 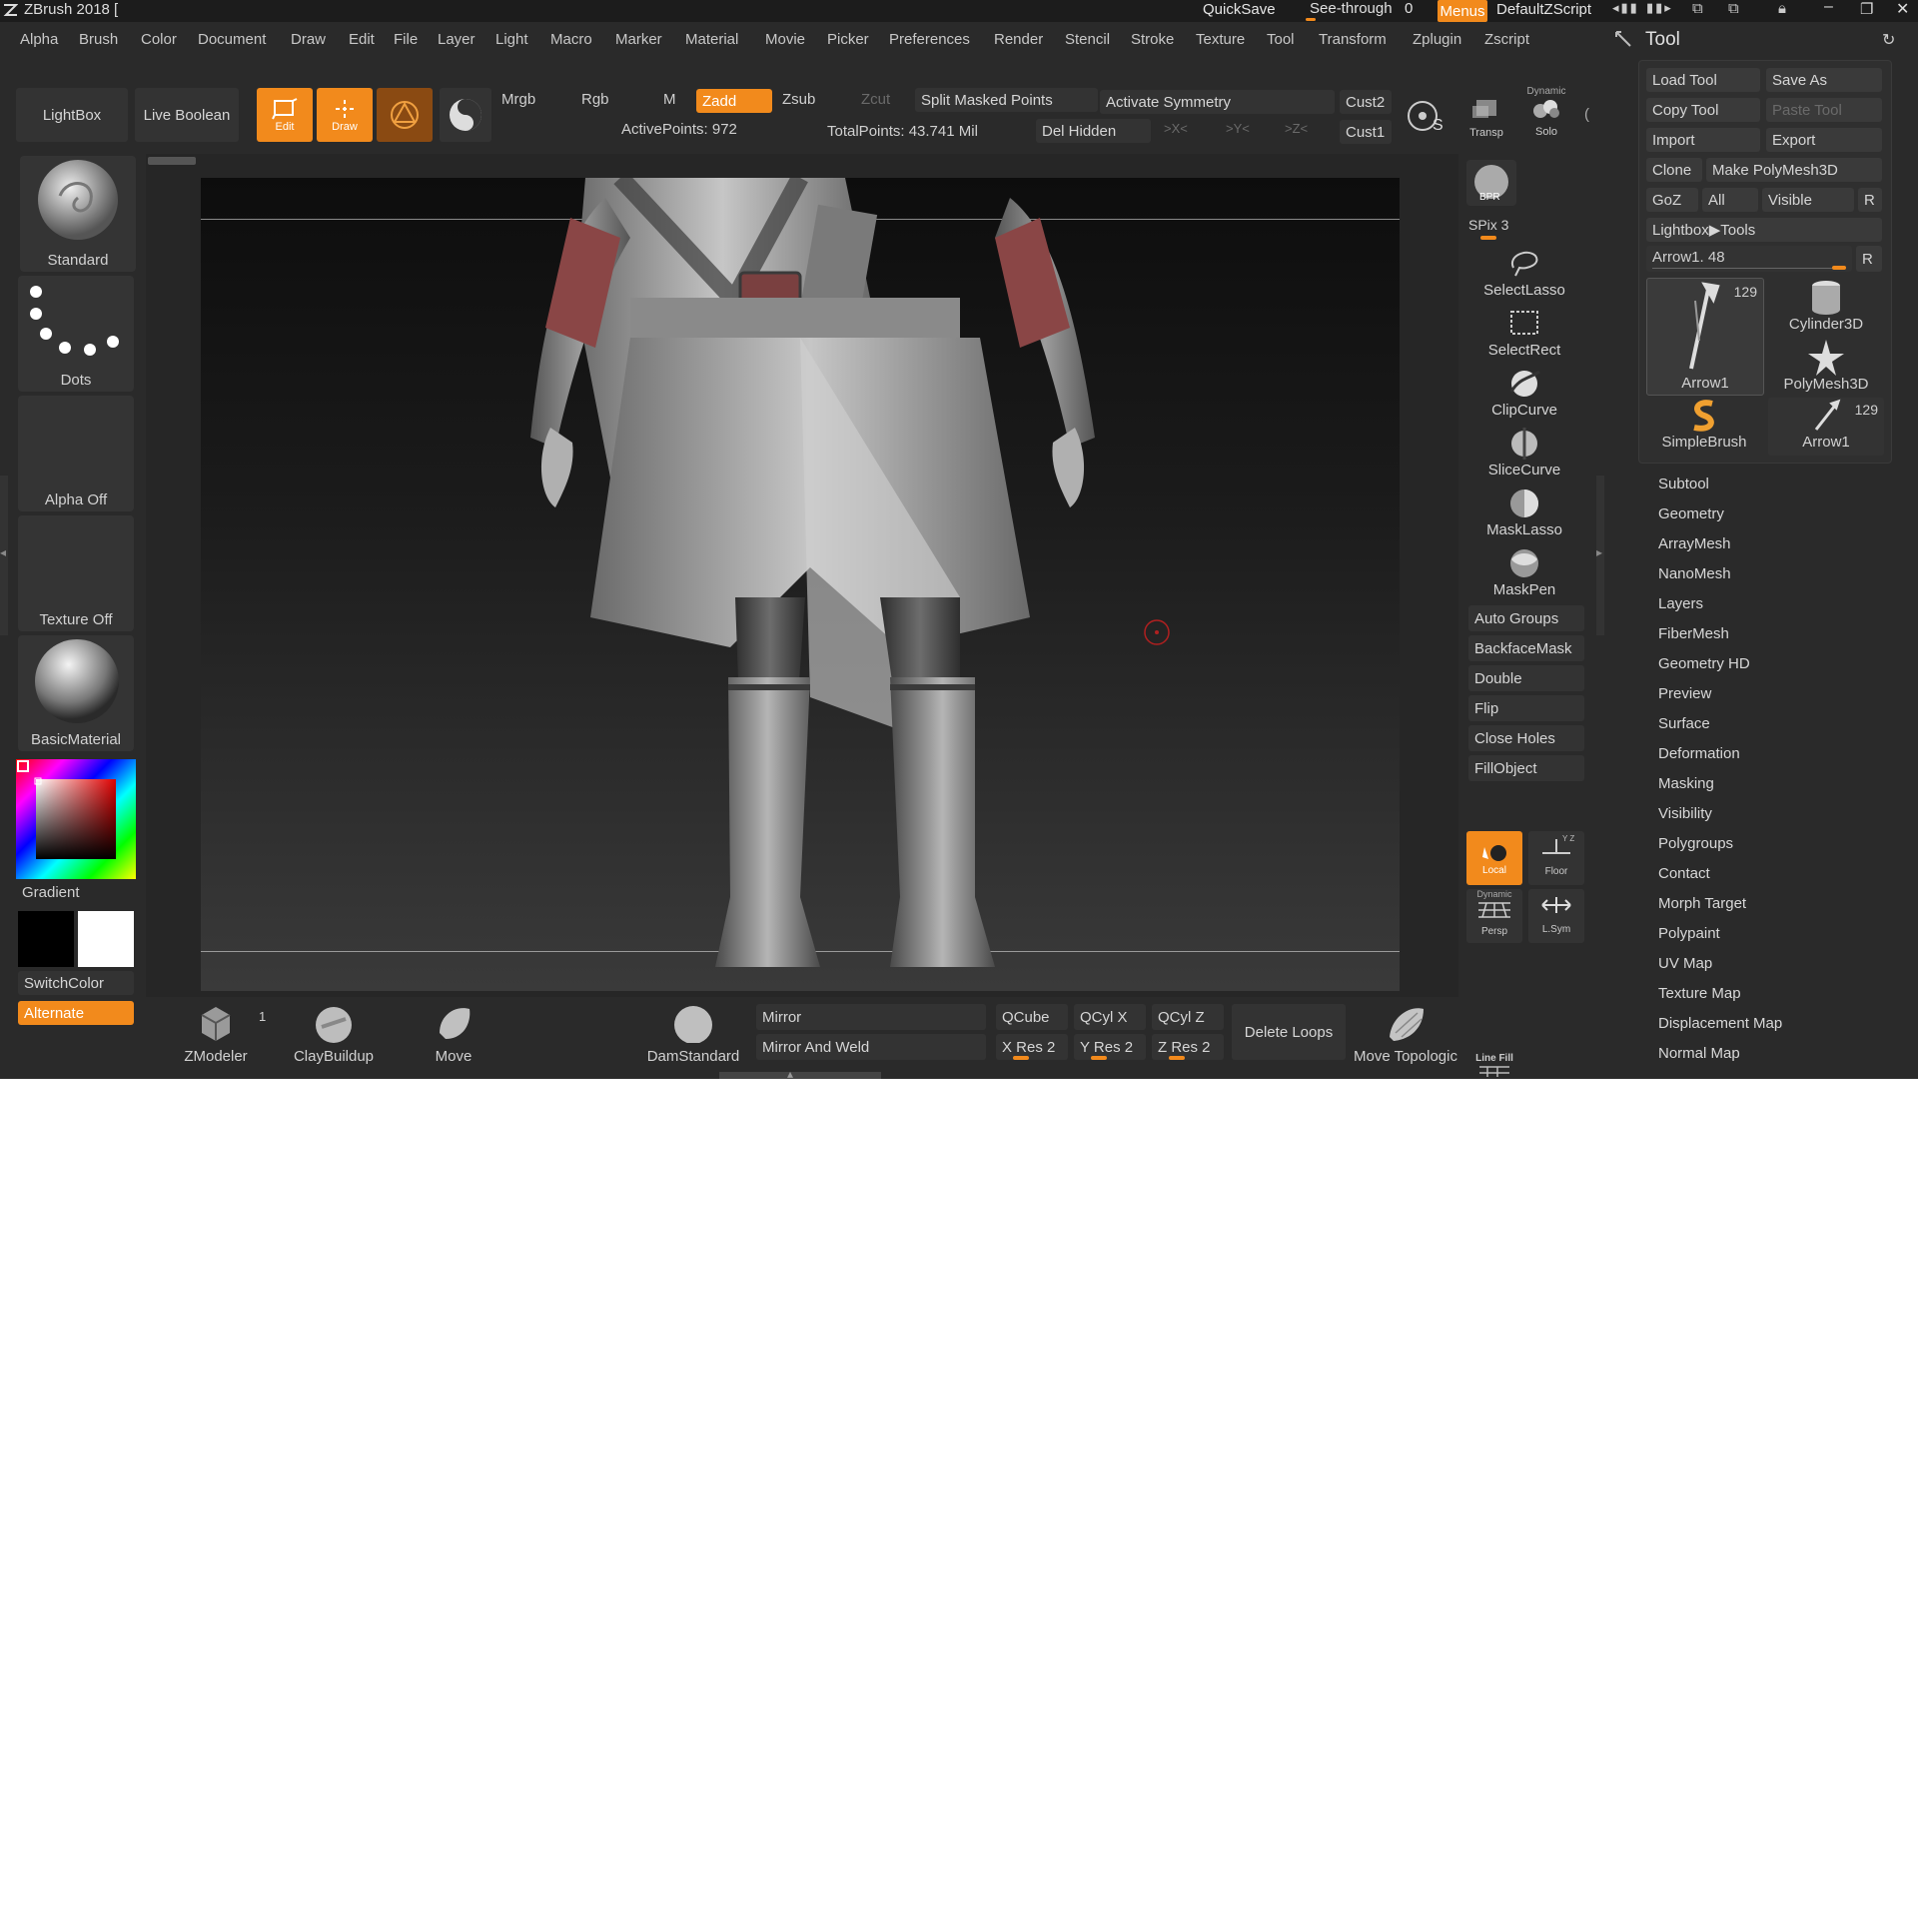 What do you see at coordinates (1808, 200) in the screenshot?
I see `goz-visible-button: Visible` at bounding box center [1808, 200].